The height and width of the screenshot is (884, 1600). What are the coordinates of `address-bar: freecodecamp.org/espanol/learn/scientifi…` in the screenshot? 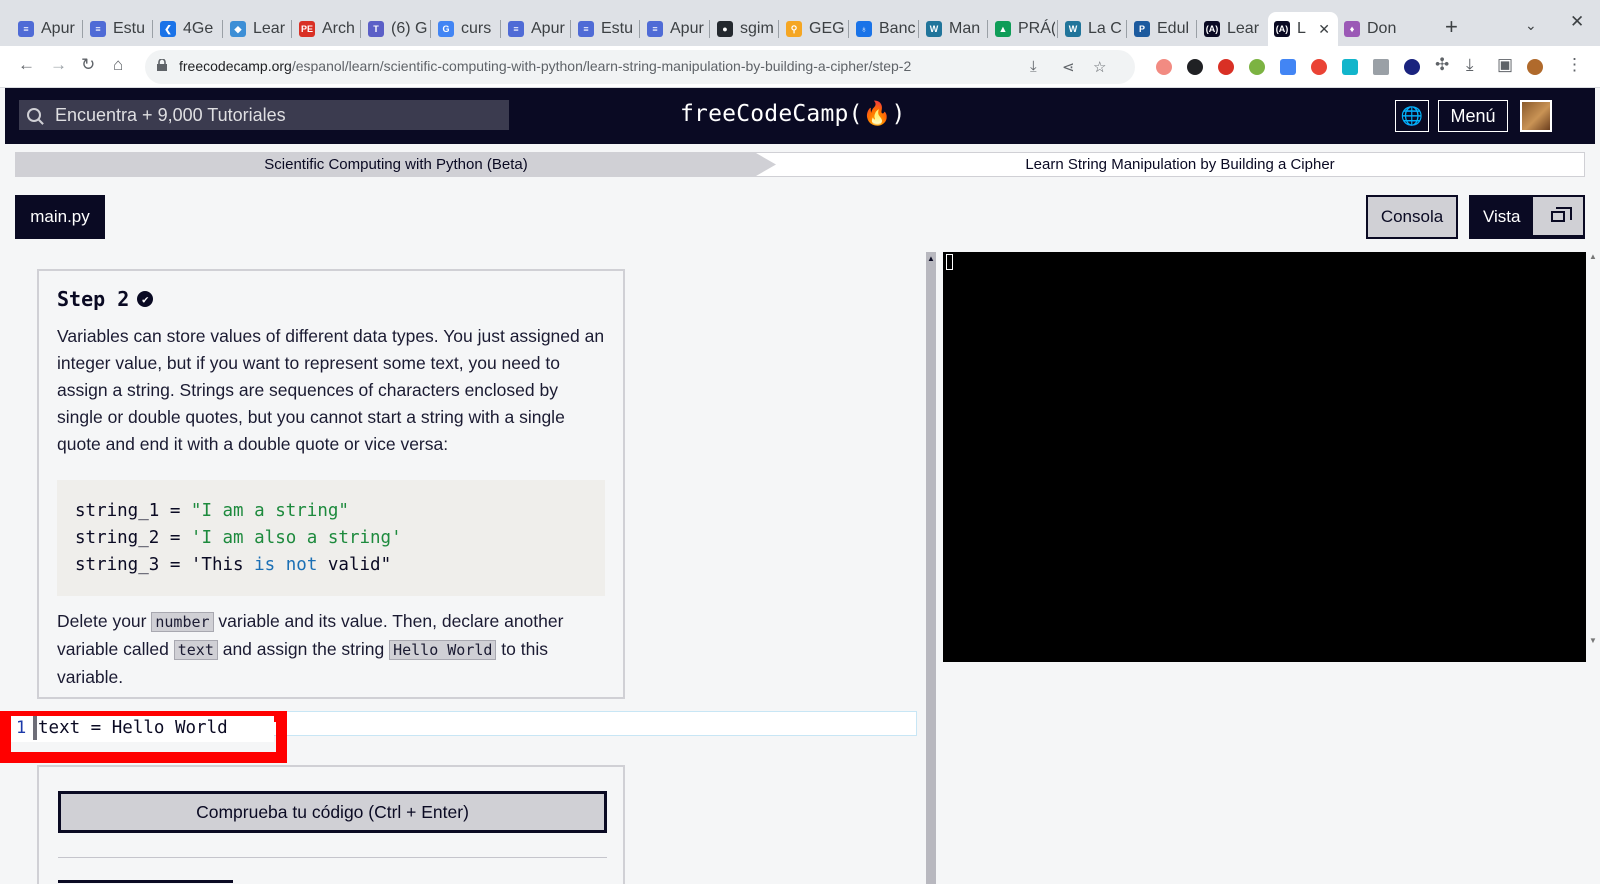 It's located at (640, 67).